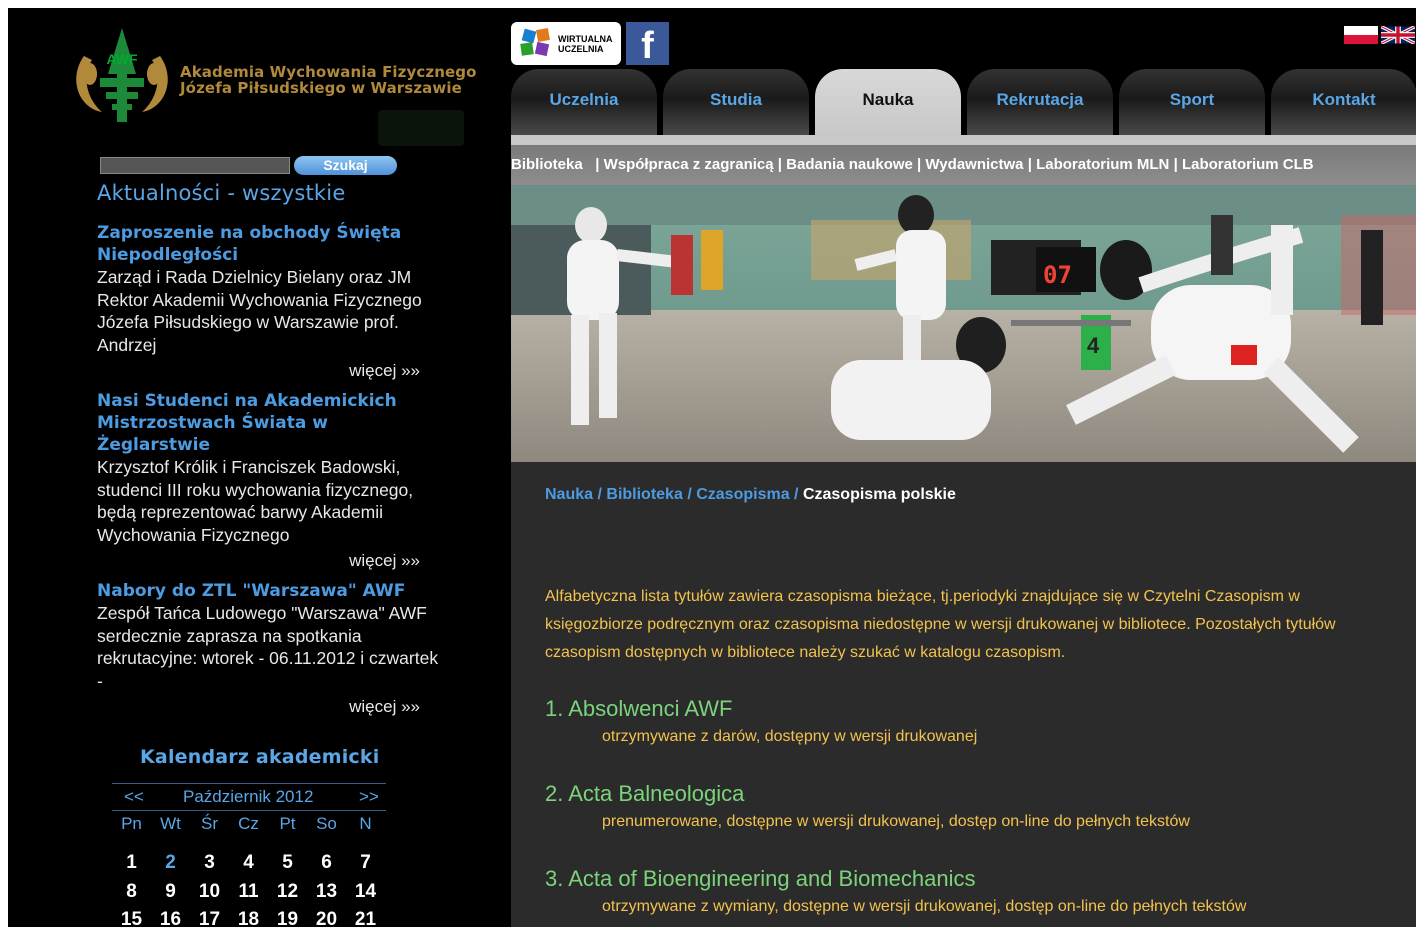 The height and width of the screenshot is (927, 1416). Describe the element at coordinates (569, 494) in the screenshot. I see `breadcrumb-nauka: Nauka` at that location.